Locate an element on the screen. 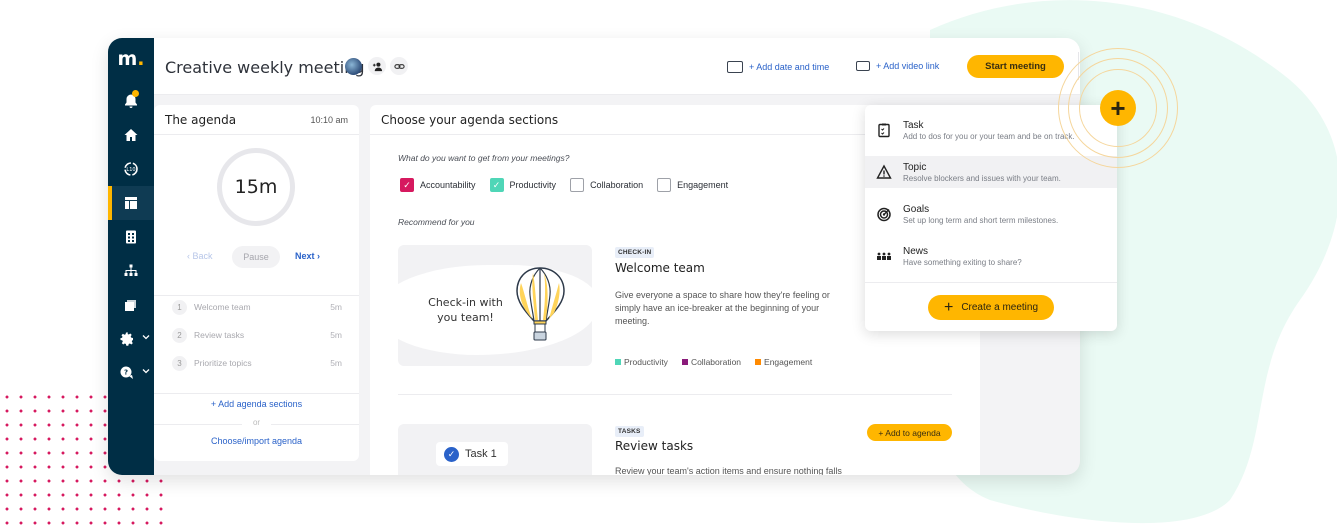  checkbox-productivity: ✓ Productivity is located at coordinates (522, 185).